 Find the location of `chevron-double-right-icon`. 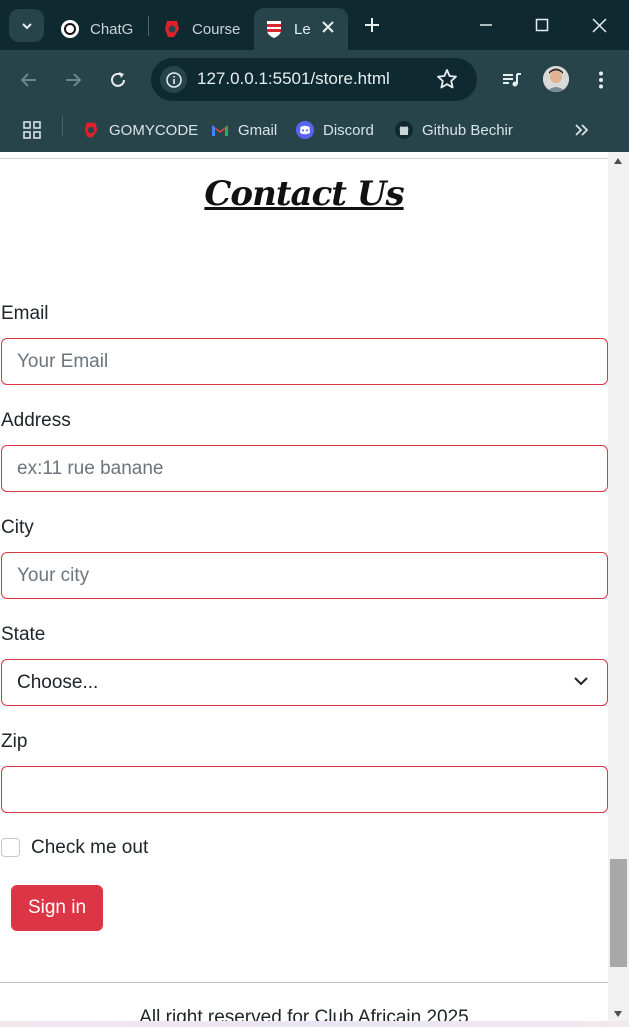

chevron-double-right-icon is located at coordinates (582, 130).